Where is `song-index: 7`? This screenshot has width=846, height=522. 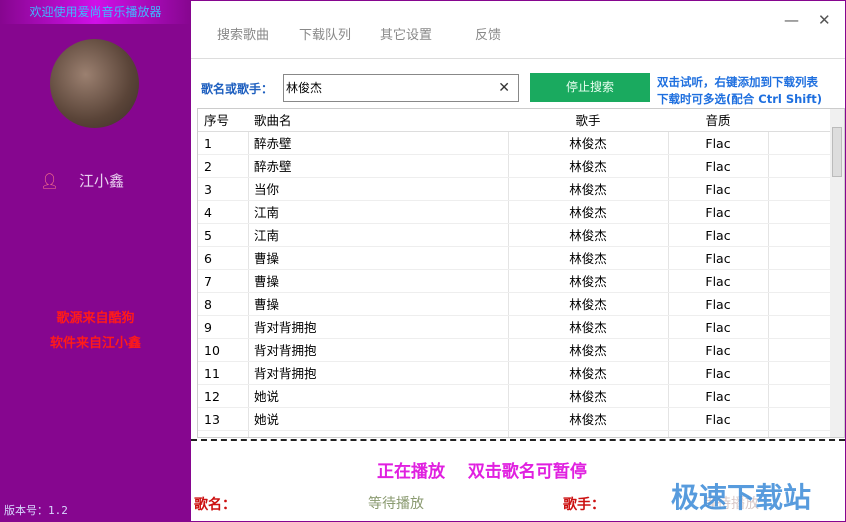 song-index: 7 is located at coordinates (208, 281).